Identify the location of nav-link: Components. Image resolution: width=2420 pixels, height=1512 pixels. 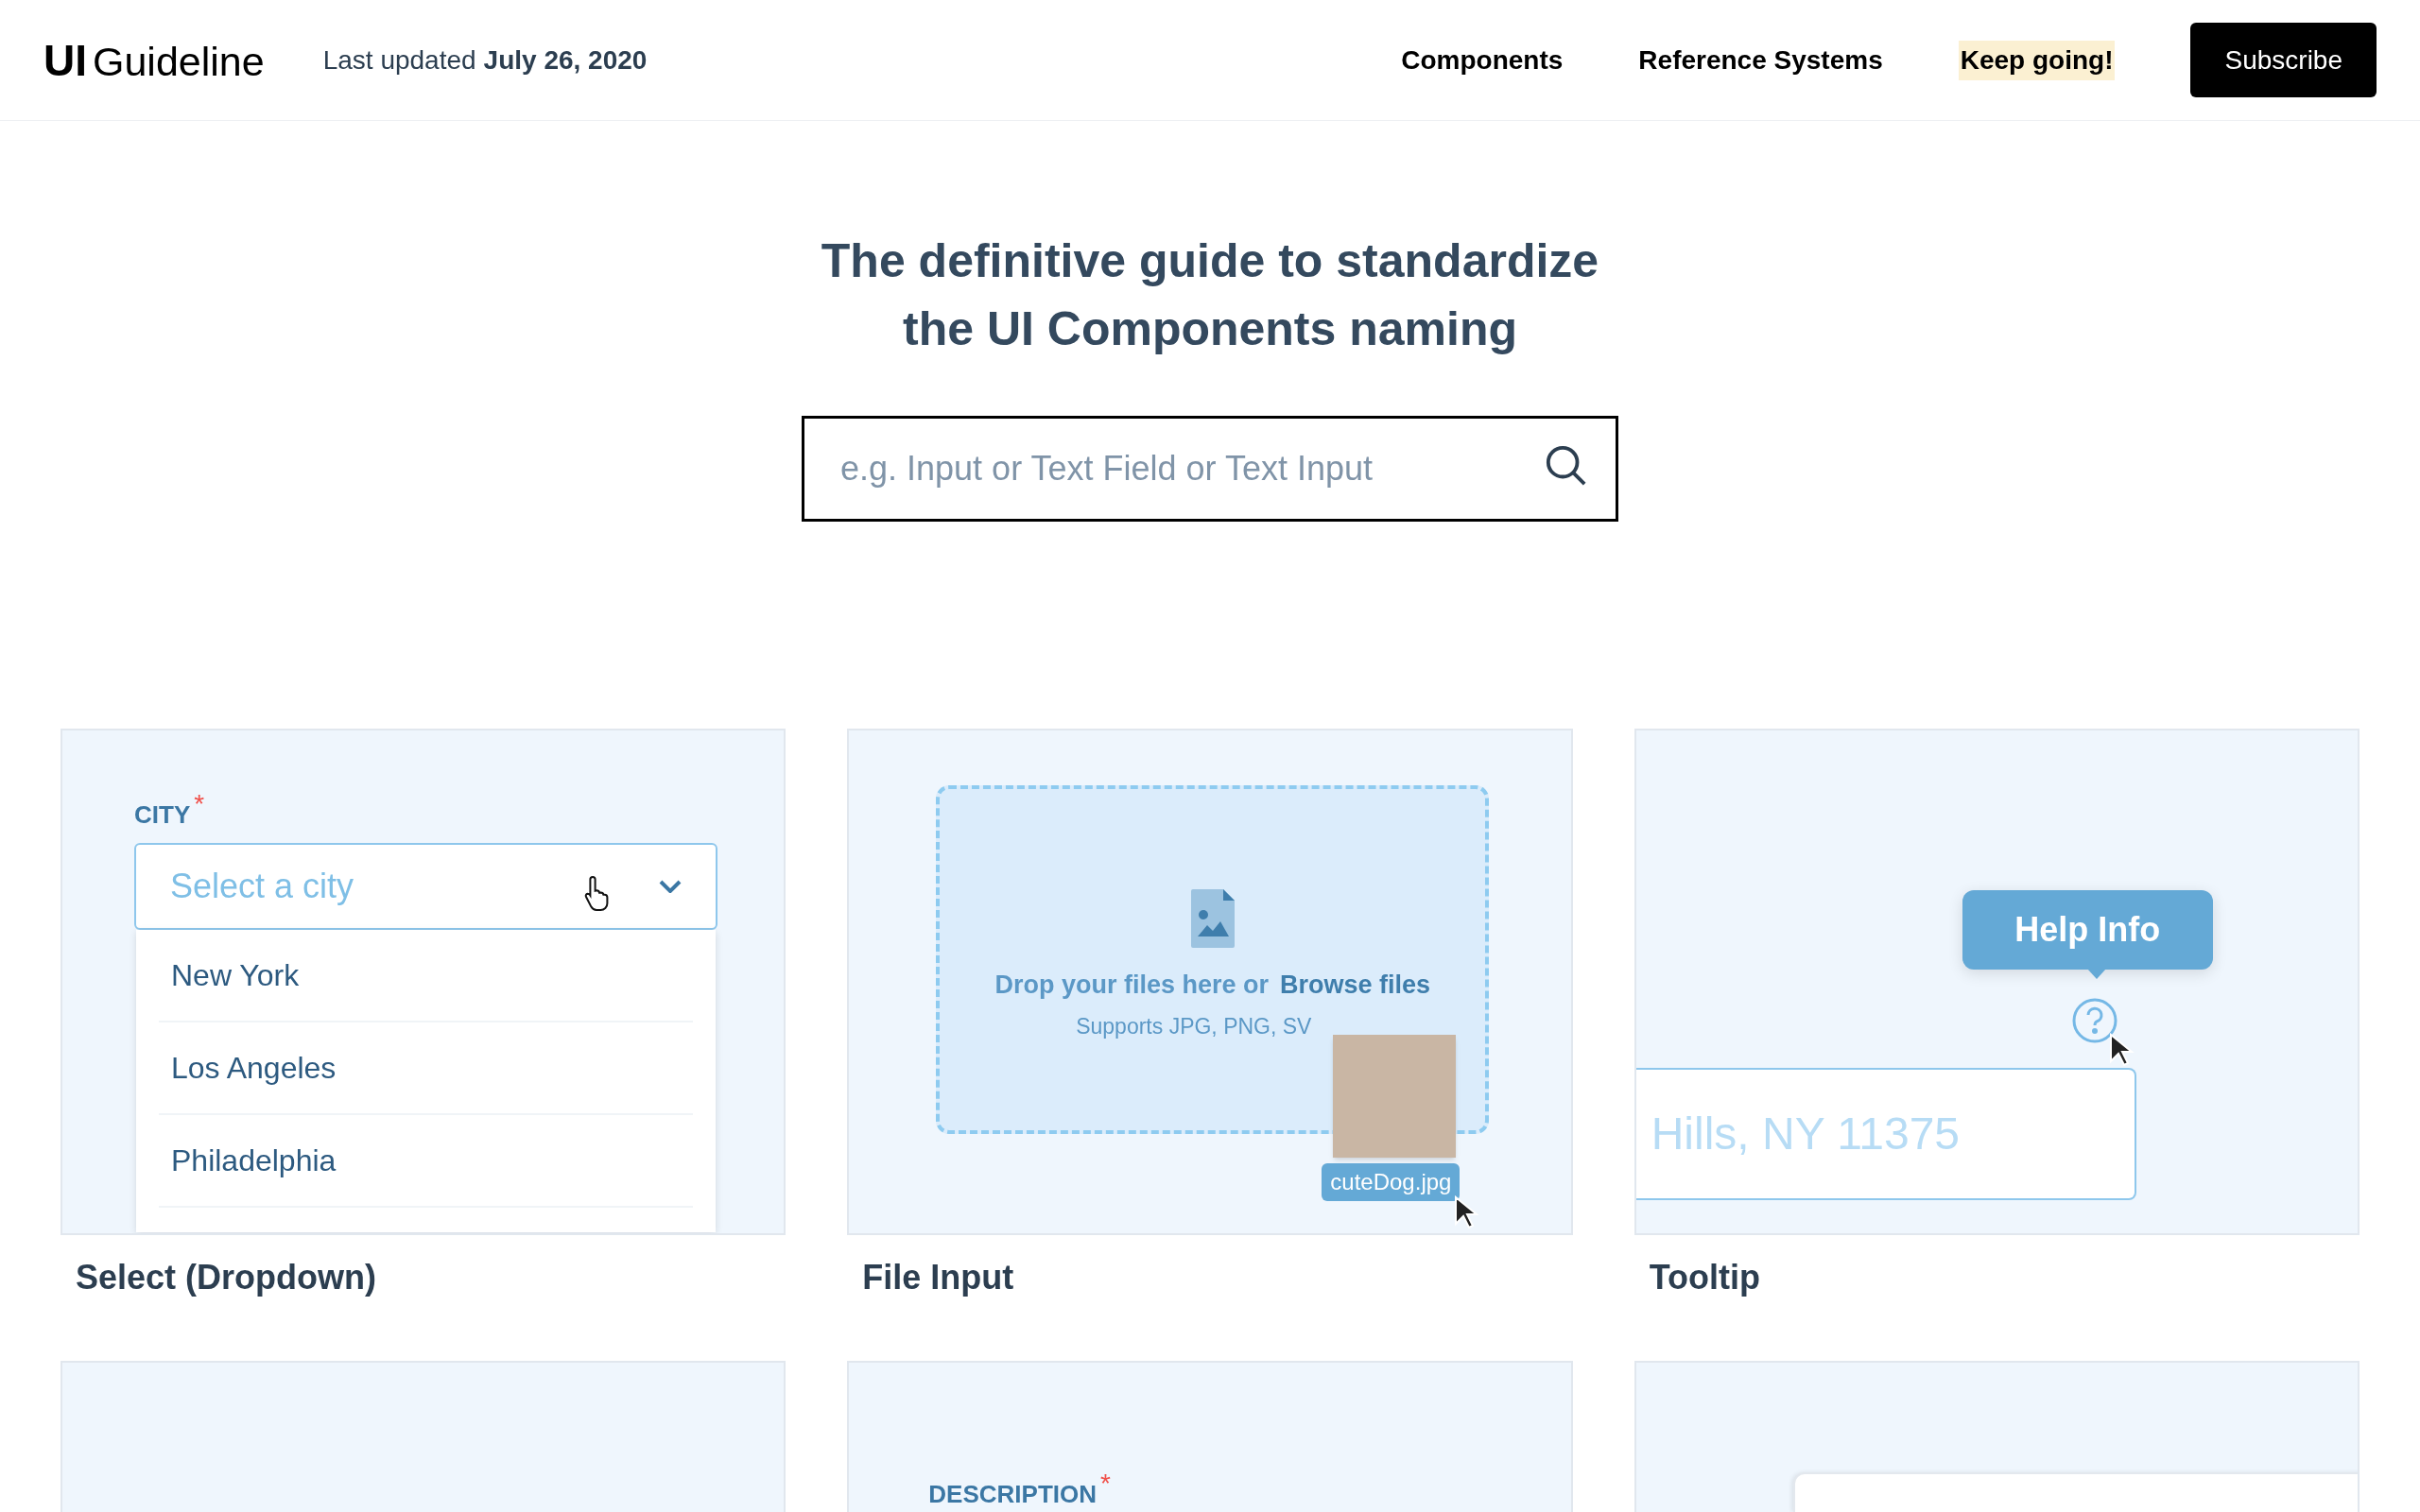
(1482, 60).